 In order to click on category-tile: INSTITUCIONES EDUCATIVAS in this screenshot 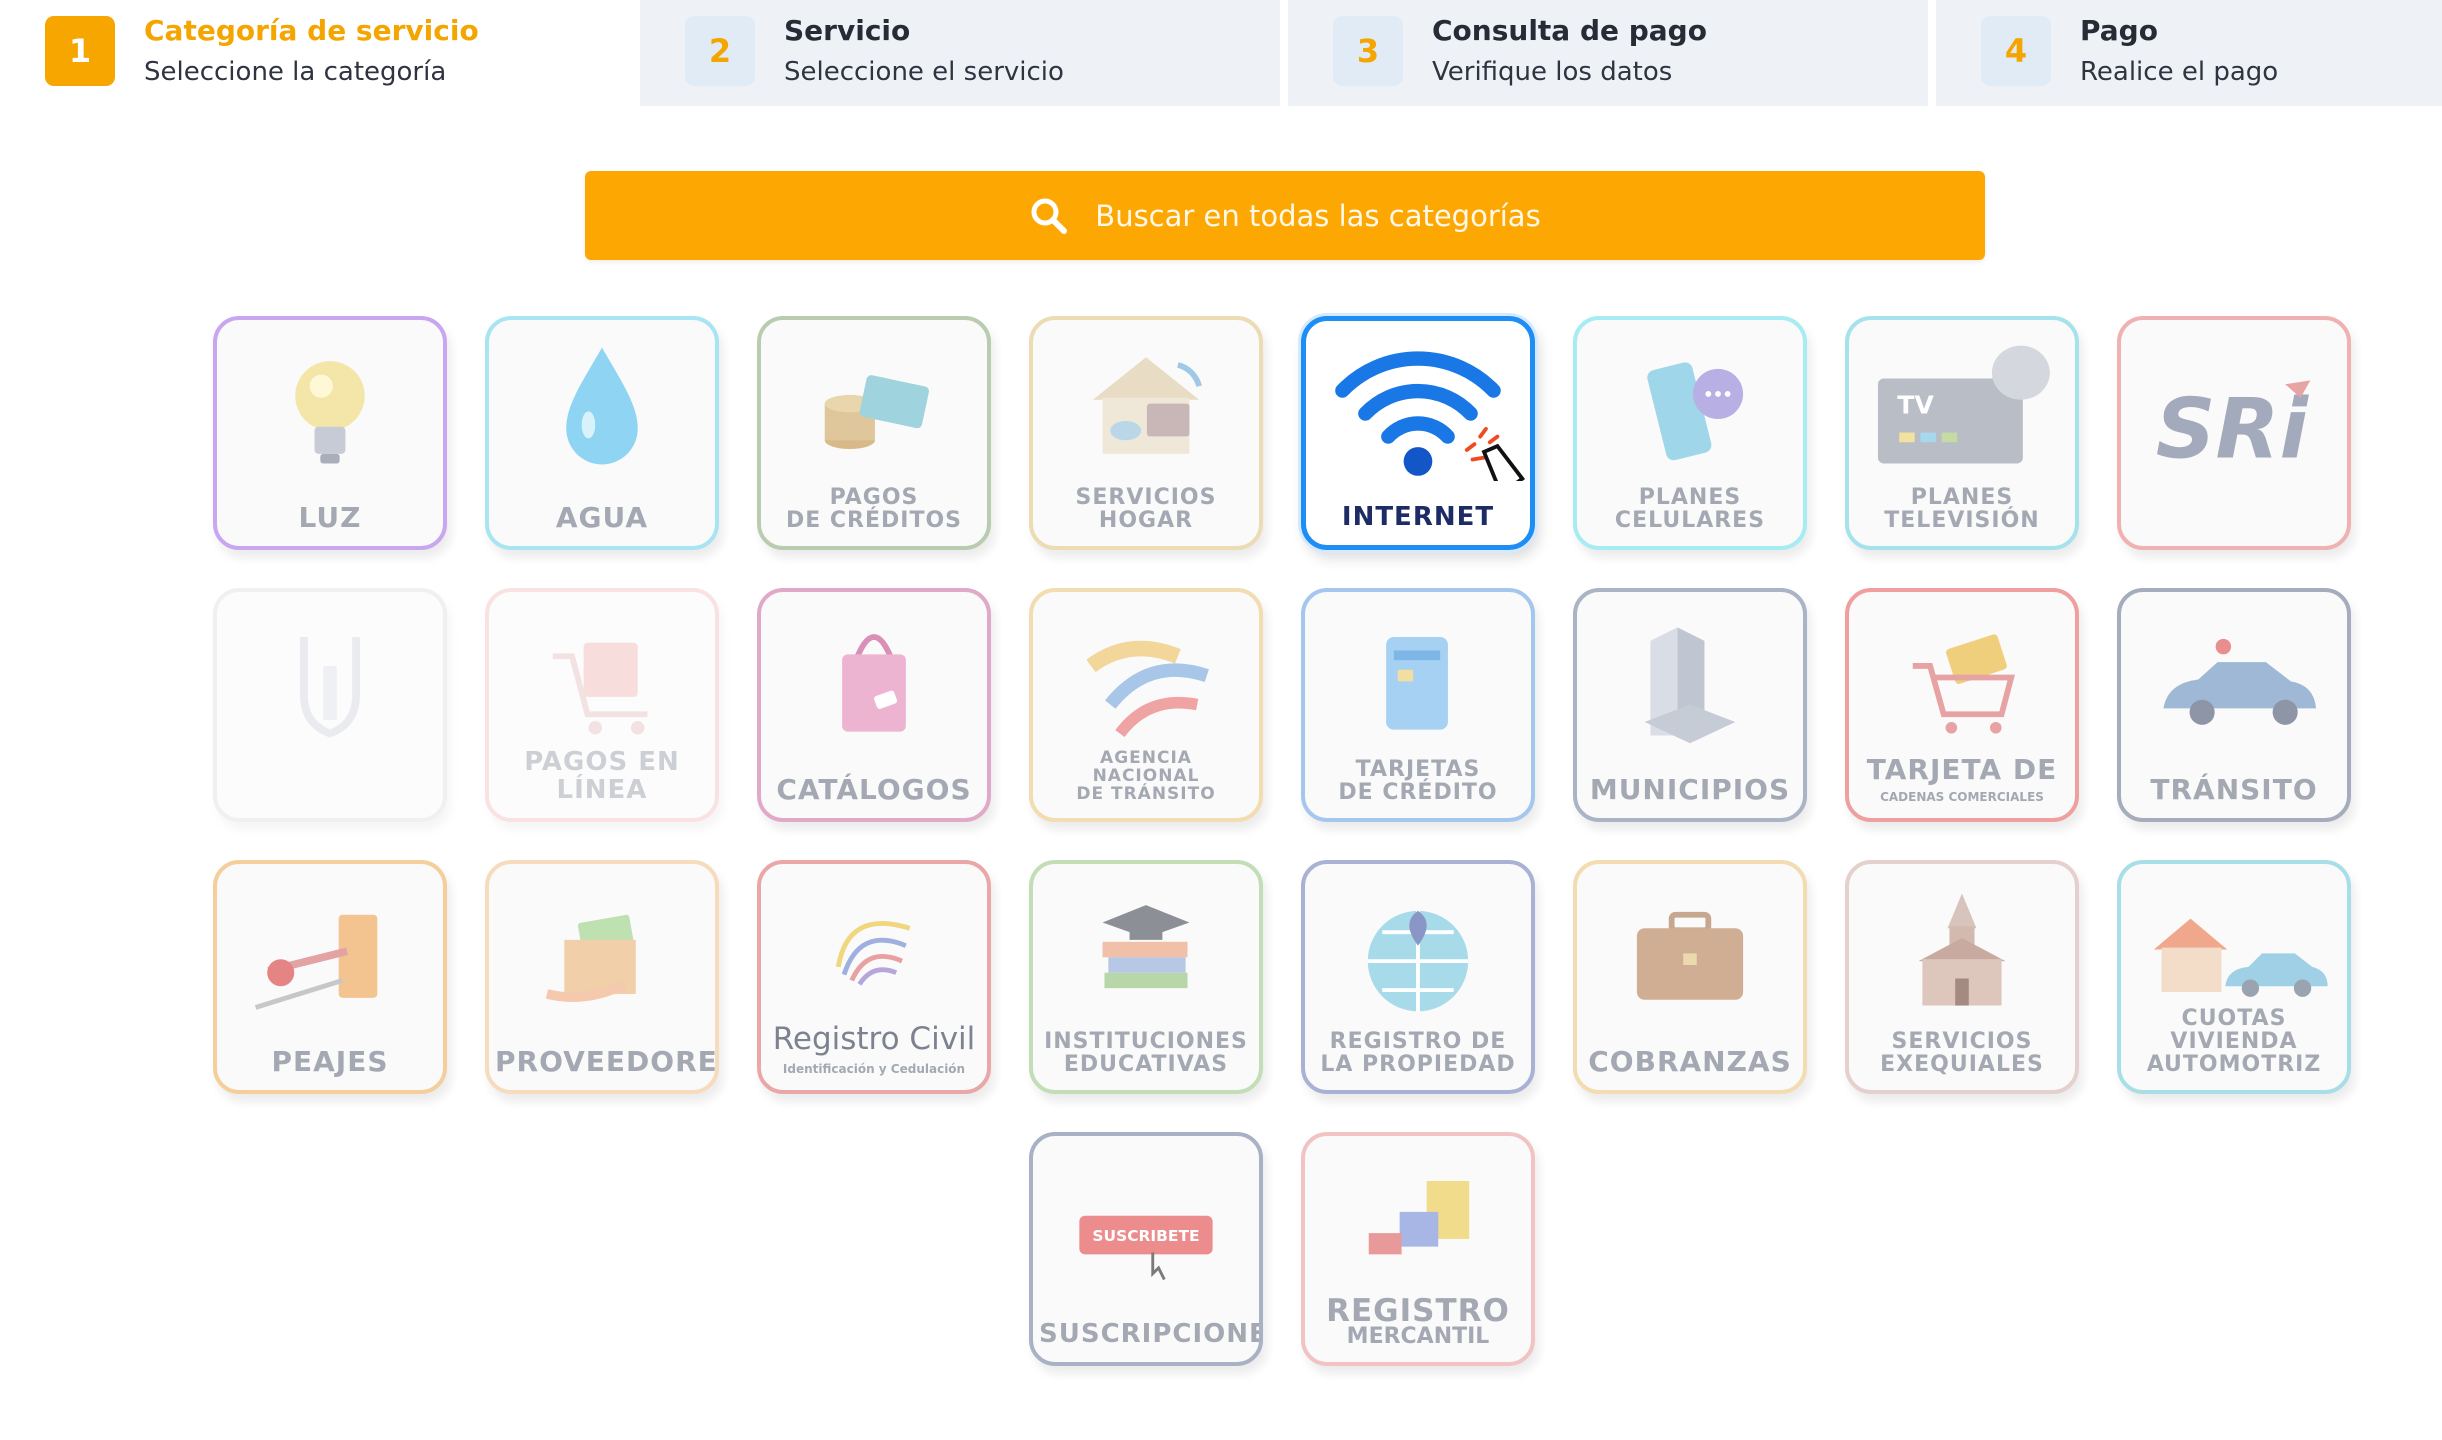, I will do `click(1146, 977)`.